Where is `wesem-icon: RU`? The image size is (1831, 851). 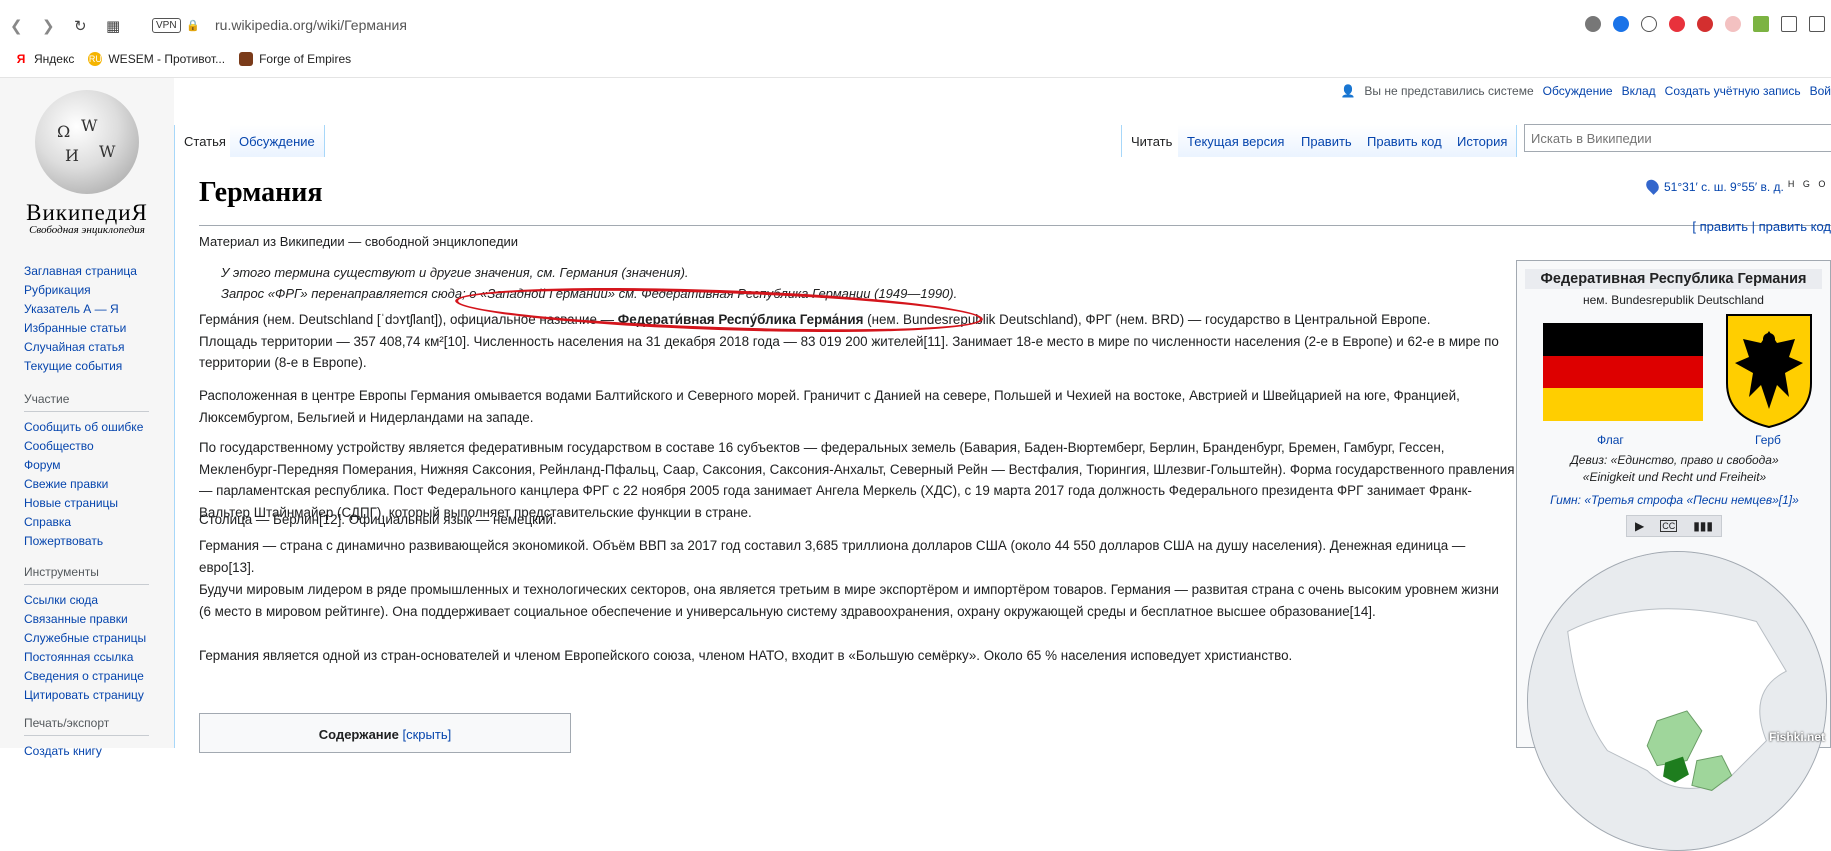 wesem-icon: RU is located at coordinates (95, 59).